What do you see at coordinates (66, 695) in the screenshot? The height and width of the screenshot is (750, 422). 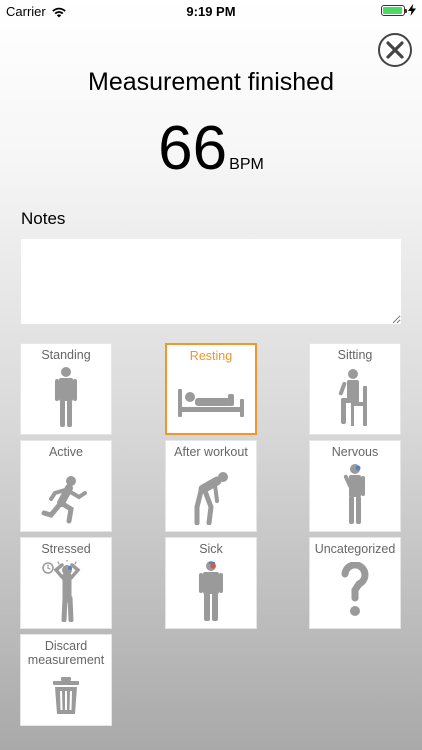 I see `trash-icon` at bounding box center [66, 695].